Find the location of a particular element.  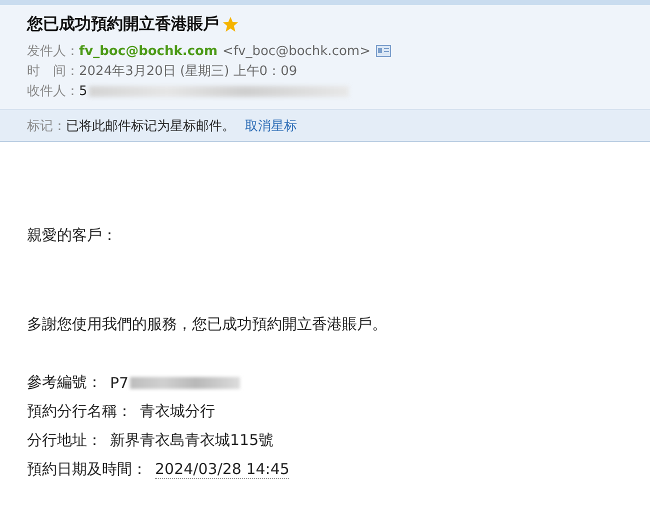

star-icon is located at coordinates (230, 24).